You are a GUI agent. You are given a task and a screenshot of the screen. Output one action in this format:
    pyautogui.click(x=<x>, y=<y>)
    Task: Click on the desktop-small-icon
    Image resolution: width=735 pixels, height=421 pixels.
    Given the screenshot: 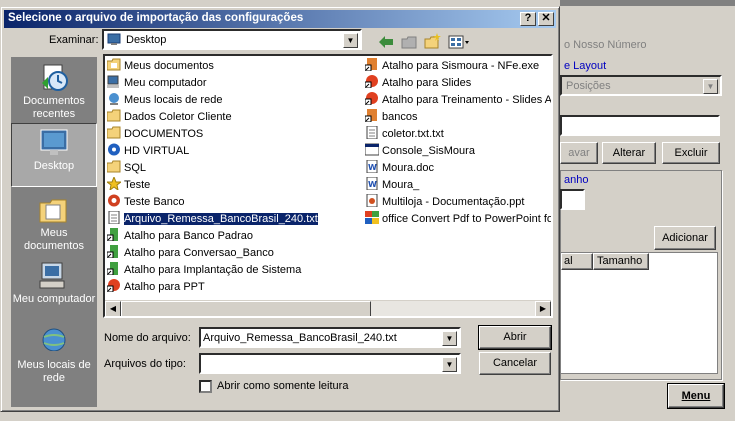 What is the action you would take?
    pyautogui.click(x=114, y=39)
    